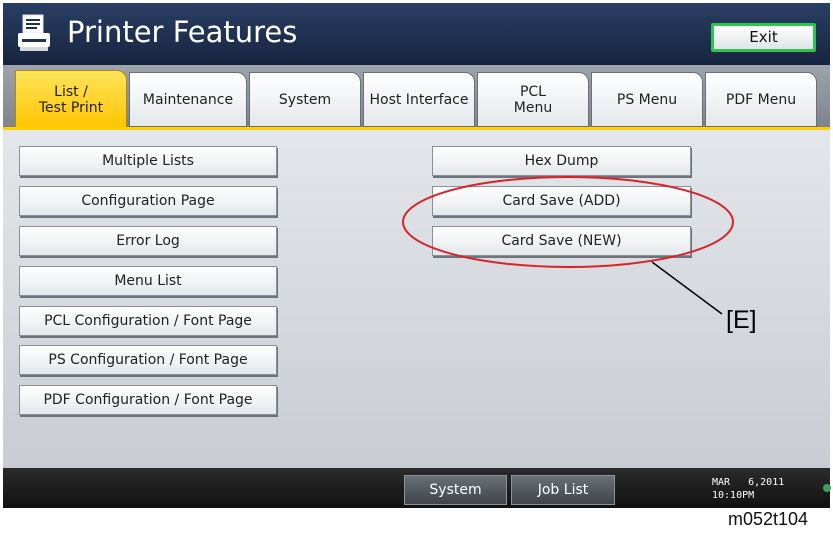 Image resolution: width=833 pixels, height=533 pixels. I want to click on card-save-add-button: Card Save (ADD), so click(561, 201).